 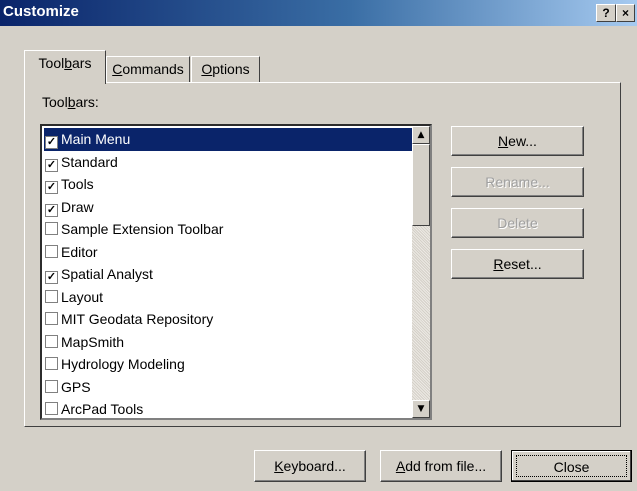 I want to click on toolbar-list-item: ✓ Spatial Analyst, so click(x=228, y=274).